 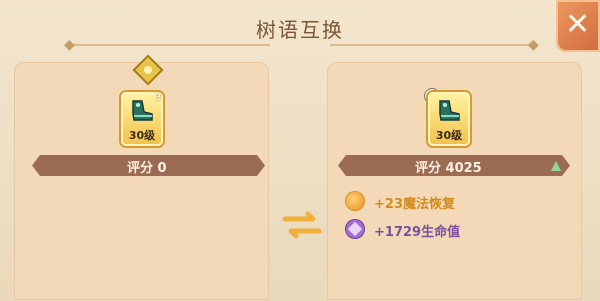 I want to click on stat-text: +23魔法恢复, so click(x=414, y=204).